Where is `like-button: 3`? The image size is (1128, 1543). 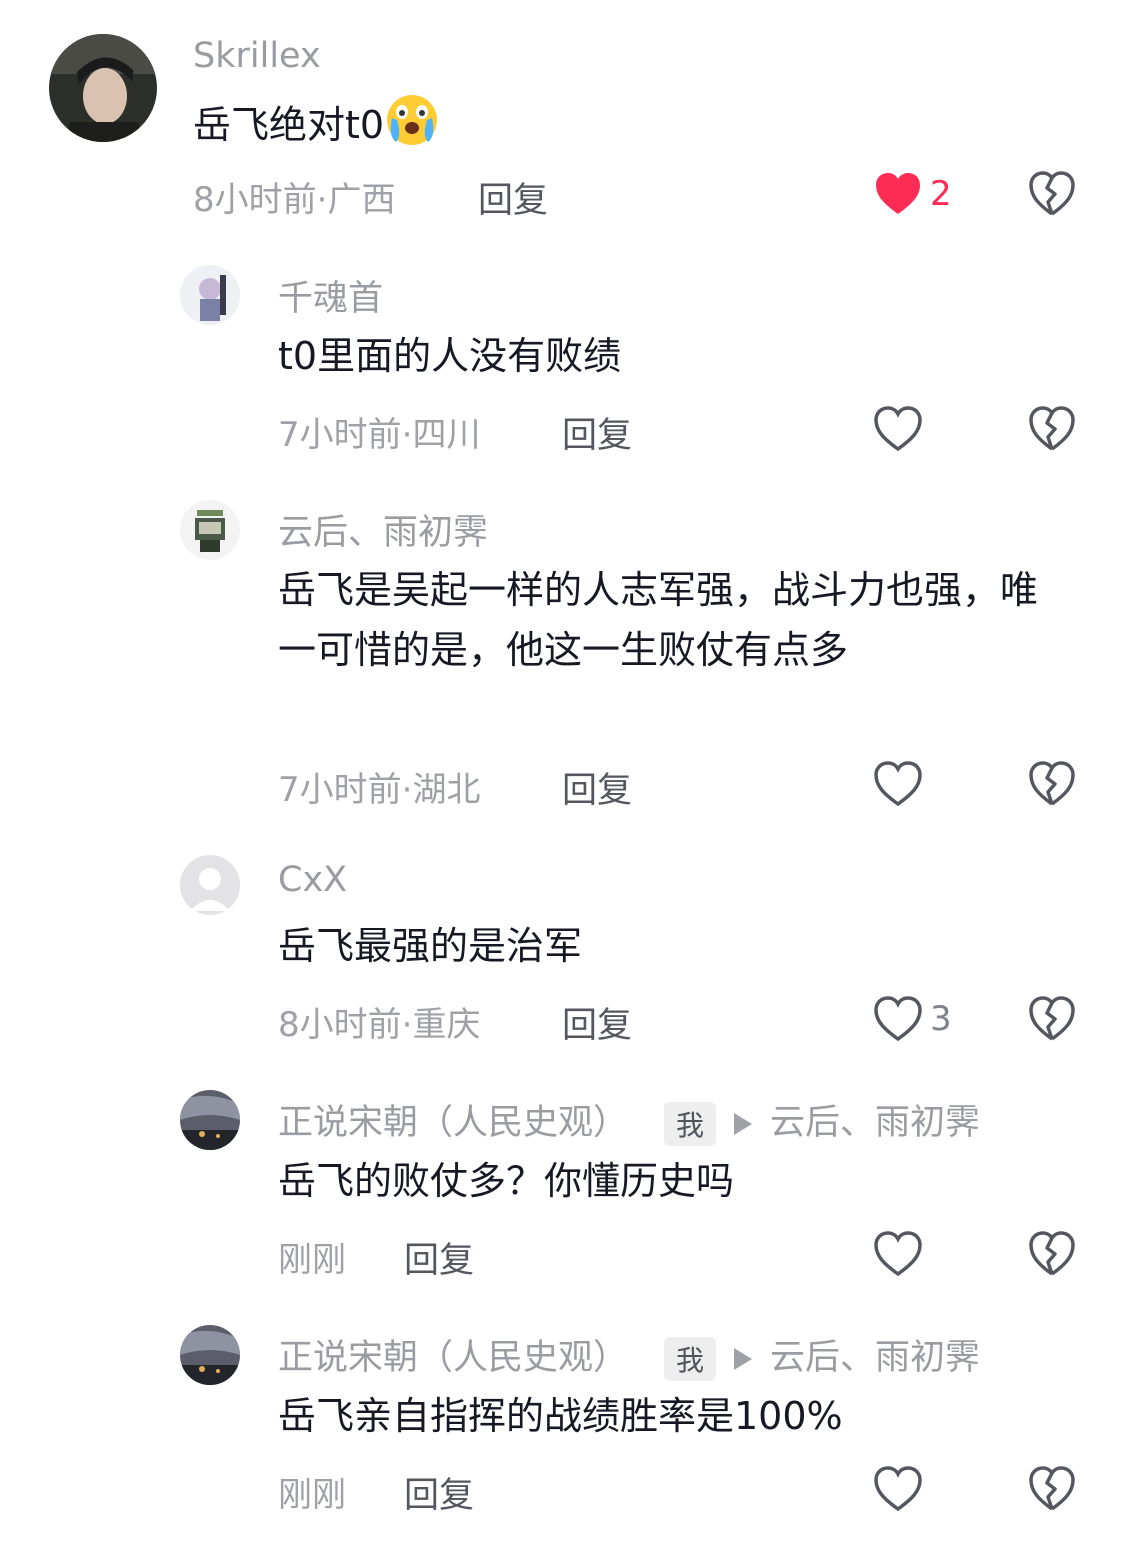 like-button: 3 is located at coordinates (913, 1019).